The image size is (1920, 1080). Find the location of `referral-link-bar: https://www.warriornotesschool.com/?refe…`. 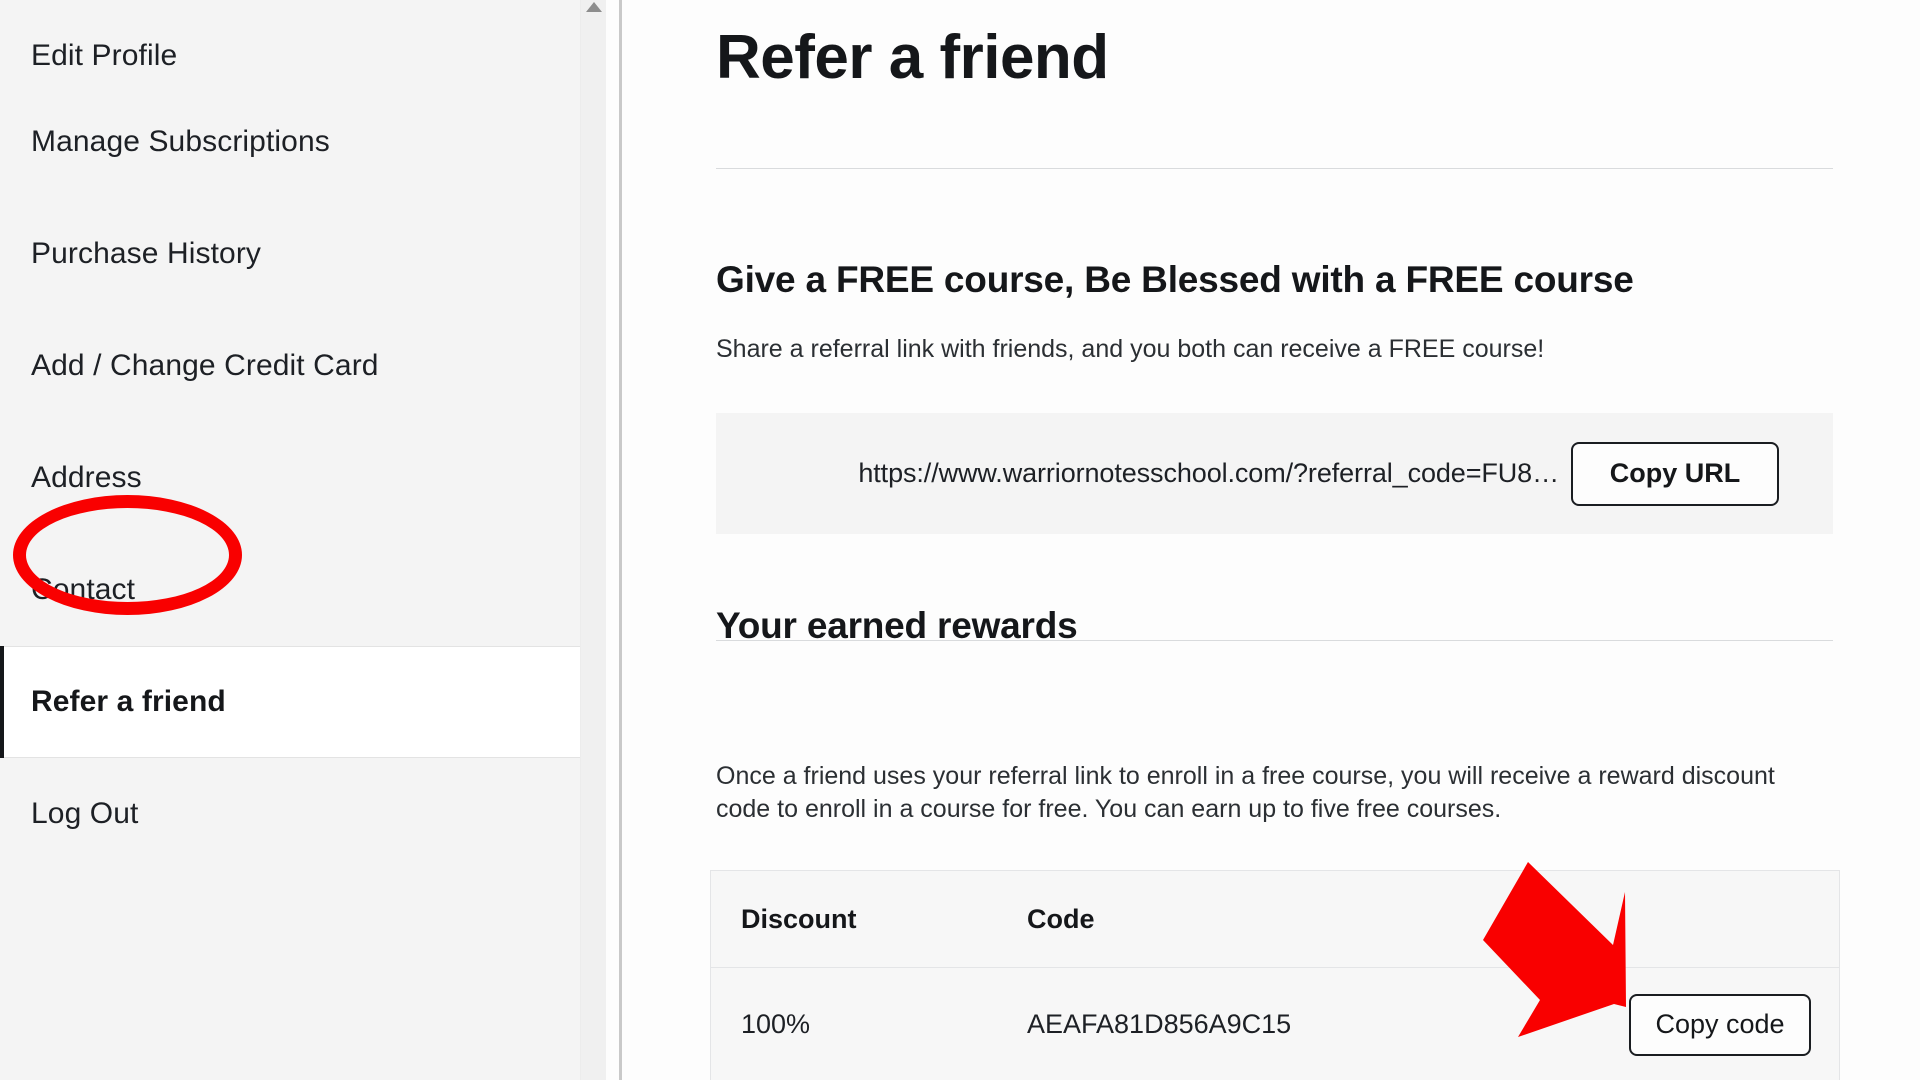

referral-link-bar: https://www.warriornotesschool.com/?refe… is located at coordinates (1274, 473).